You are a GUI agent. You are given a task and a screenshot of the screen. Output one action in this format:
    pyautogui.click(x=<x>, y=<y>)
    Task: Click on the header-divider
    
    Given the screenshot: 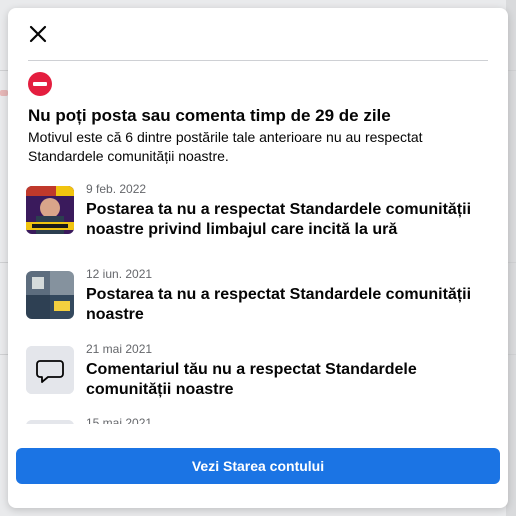 What is the action you would take?
    pyautogui.click(x=258, y=60)
    